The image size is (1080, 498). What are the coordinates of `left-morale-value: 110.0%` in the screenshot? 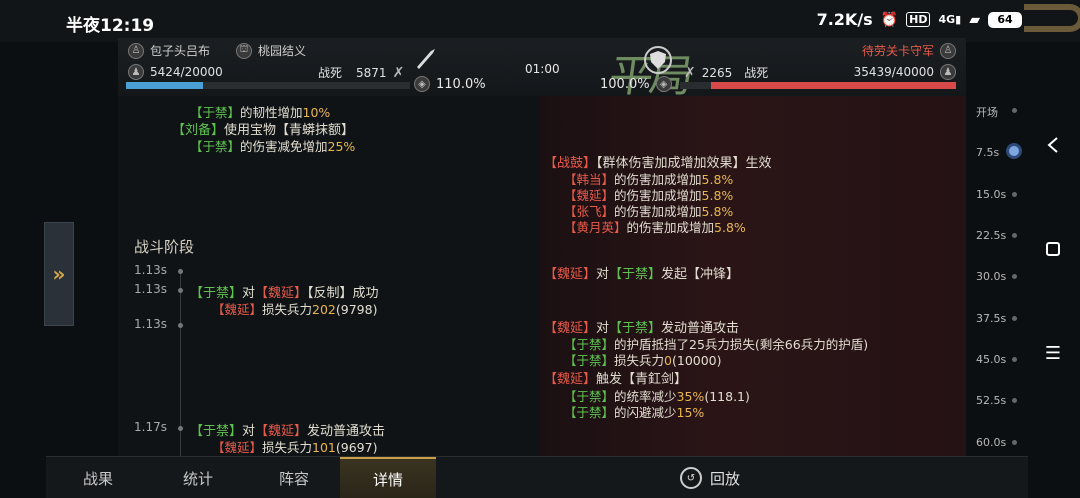 It's located at (461, 84).